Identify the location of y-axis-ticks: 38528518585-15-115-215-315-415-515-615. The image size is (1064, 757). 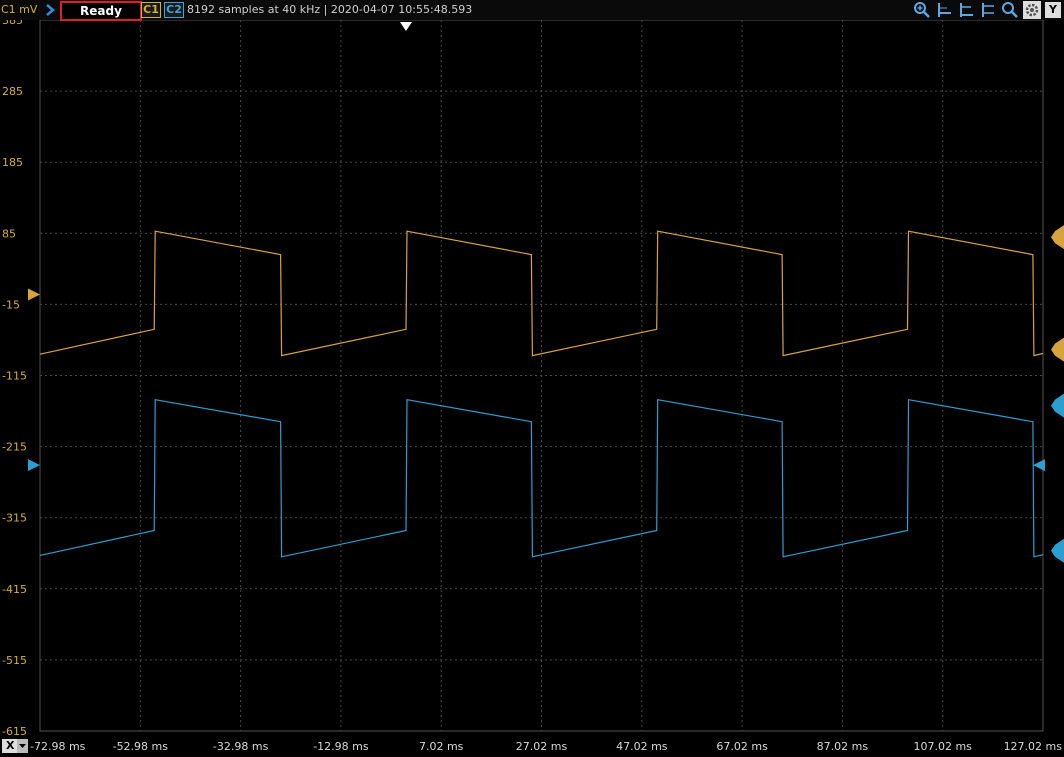
(14, 376).